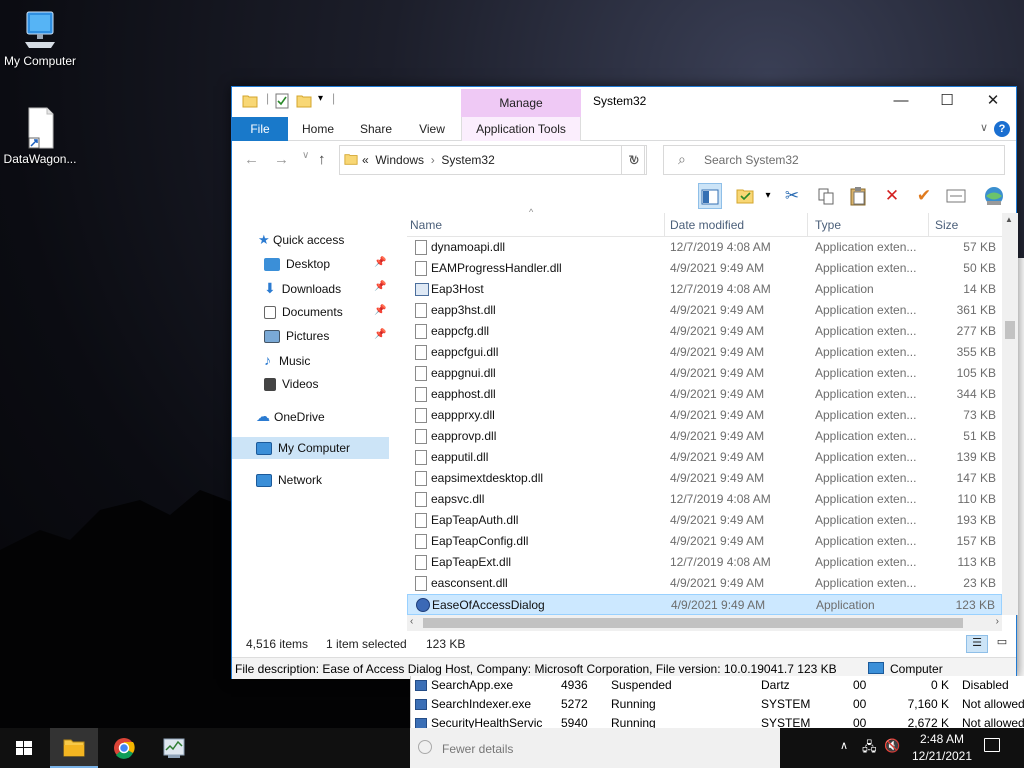 This screenshot has width=1024, height=768. Describe the element at coordinates (304, 102) in the screenshot. I see `new-folder-icon` at that location.